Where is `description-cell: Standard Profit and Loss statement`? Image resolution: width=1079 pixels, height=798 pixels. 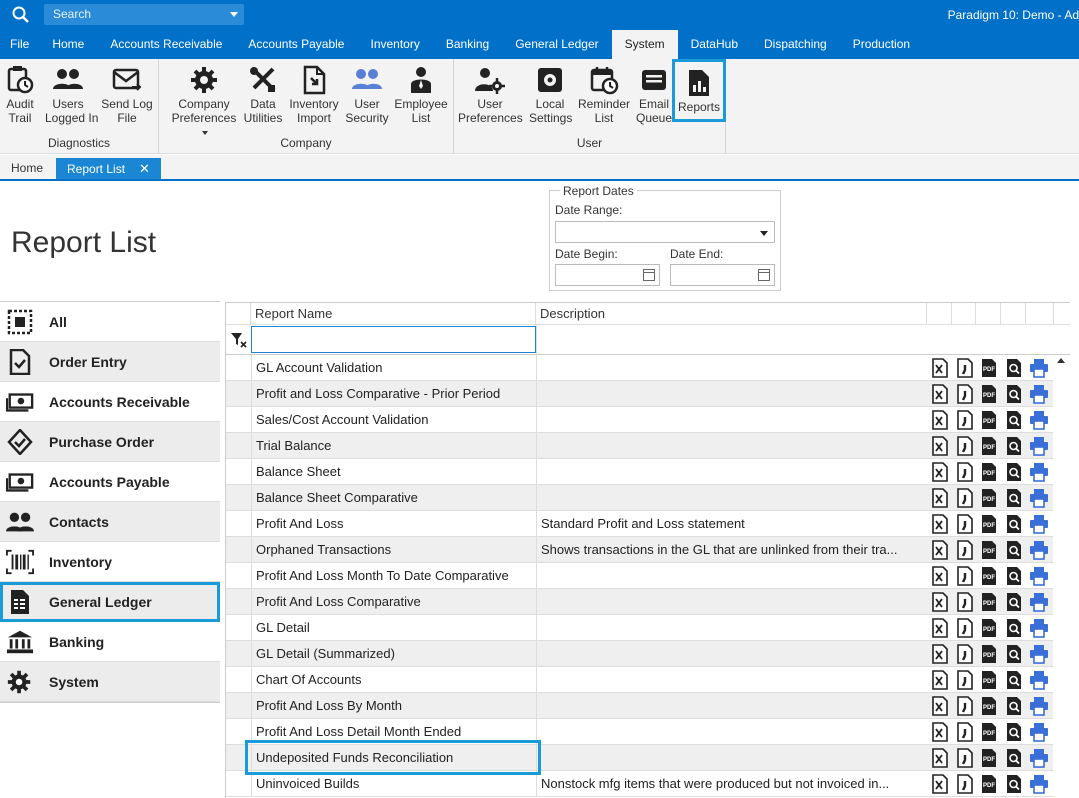 description-cell: Standard Profit and Loss statement is located at coordinates (731, 524).